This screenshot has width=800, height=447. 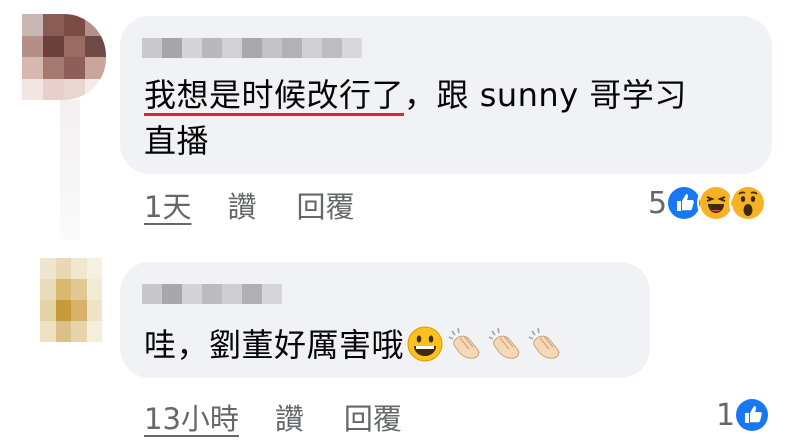 What do you see at coordinates (425, 344) in the screenshot?
I see `grinning-face-icon` at bounding box center [425, 344].